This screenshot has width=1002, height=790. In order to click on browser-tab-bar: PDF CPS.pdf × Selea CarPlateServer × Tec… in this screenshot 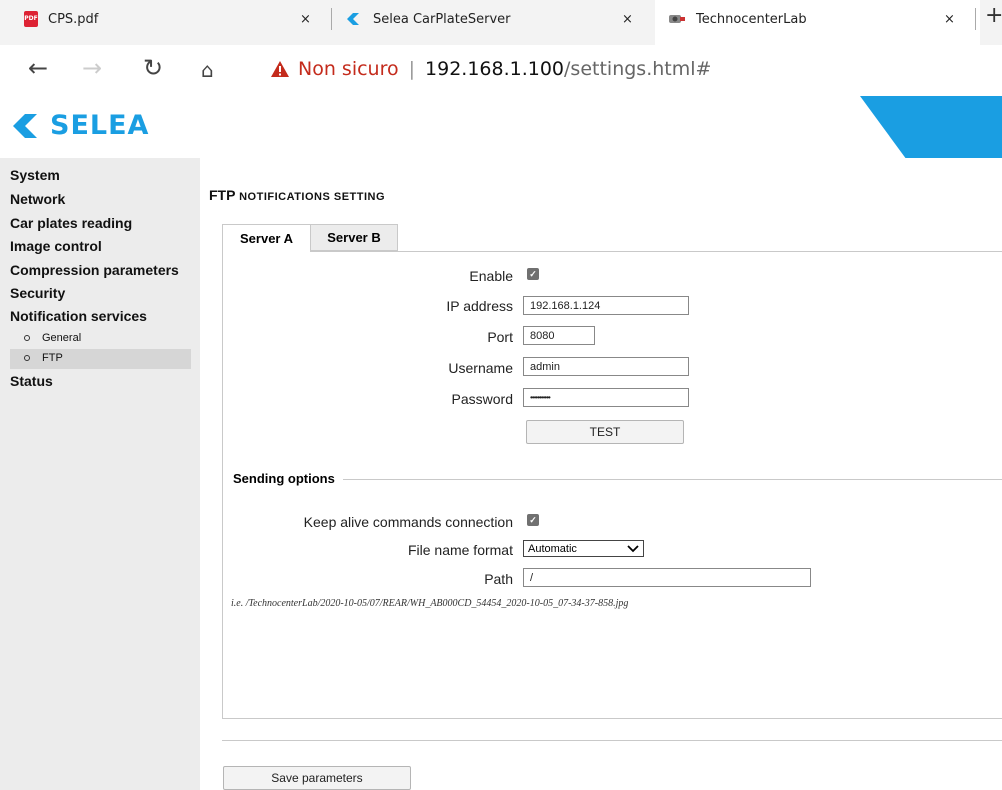, I will do `click(501, 22)`.